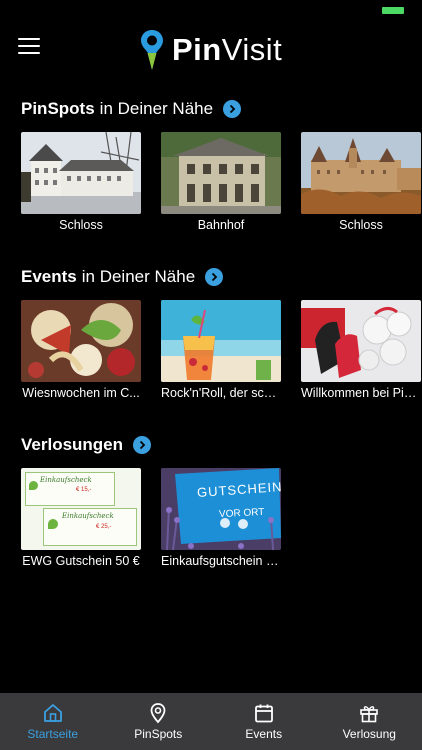 This screenshot has width=422, height=750. I want to click on events-more-button, so click(214, 277).